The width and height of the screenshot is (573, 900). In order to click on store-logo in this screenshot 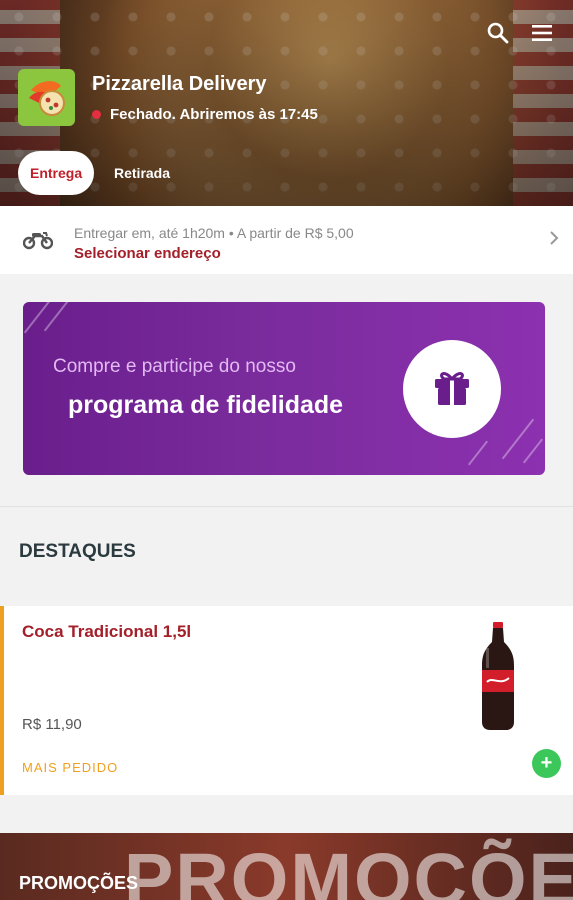, I will do `click(46, 97)`.